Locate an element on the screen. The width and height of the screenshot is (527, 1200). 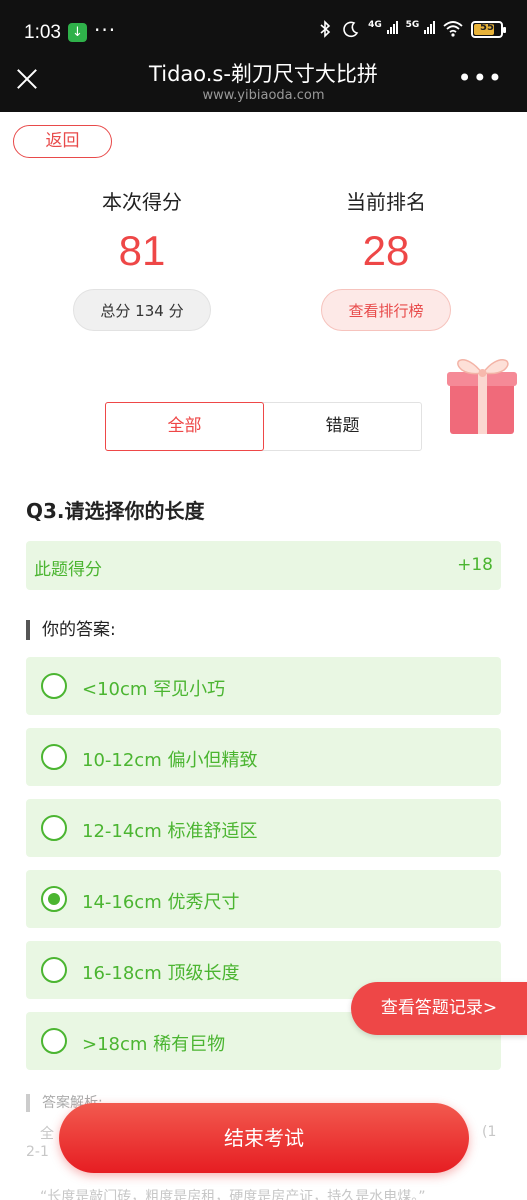
more-icon: ••• is located at coordinates (480, 78).